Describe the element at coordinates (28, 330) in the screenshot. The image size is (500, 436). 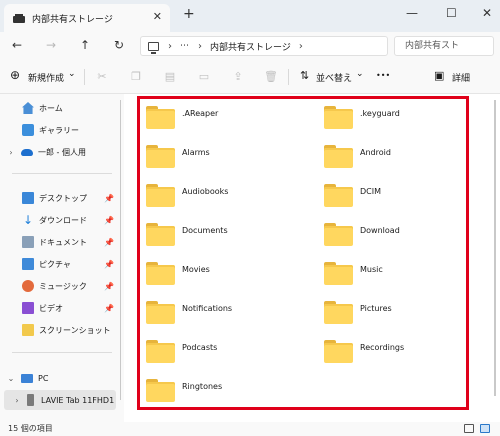
I see `folder-icon` at that location.